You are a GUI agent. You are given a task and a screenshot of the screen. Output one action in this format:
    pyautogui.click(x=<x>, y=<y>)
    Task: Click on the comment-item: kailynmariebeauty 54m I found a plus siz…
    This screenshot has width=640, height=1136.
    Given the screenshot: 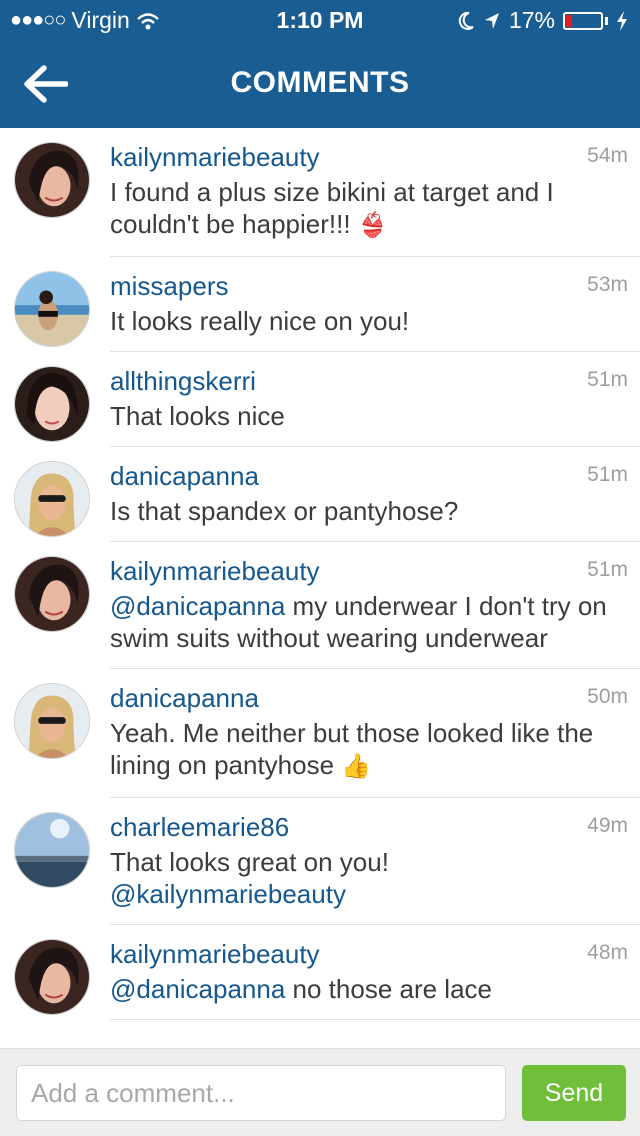 What is the action you would take?
    pyautogui.click(x=327, y=192)
    